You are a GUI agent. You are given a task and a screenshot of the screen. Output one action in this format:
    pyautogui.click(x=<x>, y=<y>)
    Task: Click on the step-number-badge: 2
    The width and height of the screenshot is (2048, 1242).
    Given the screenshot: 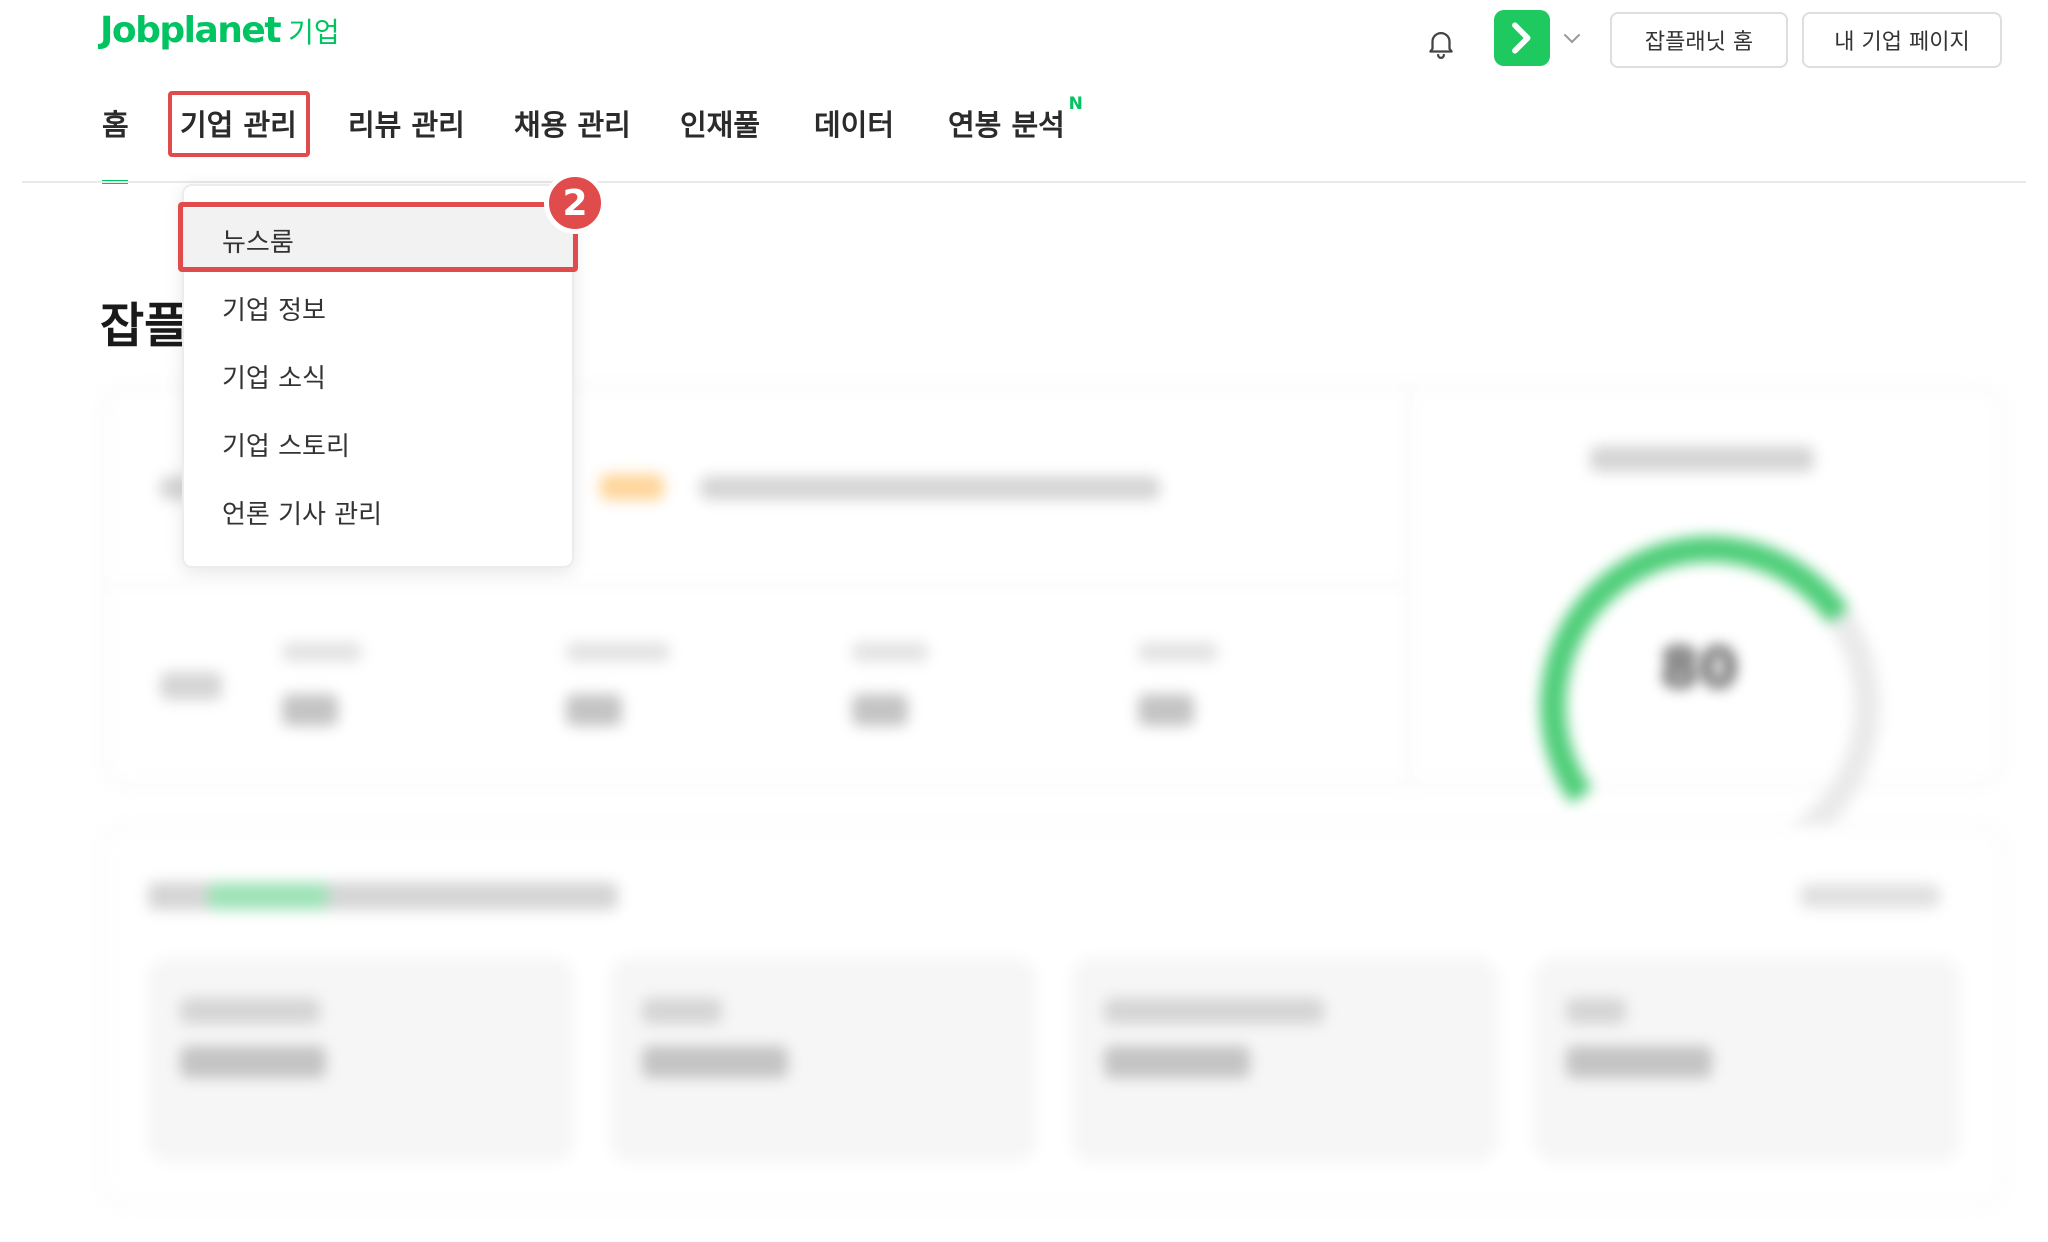 What is the action you would take?
    pyautogui.click(x=575, y=203)
    